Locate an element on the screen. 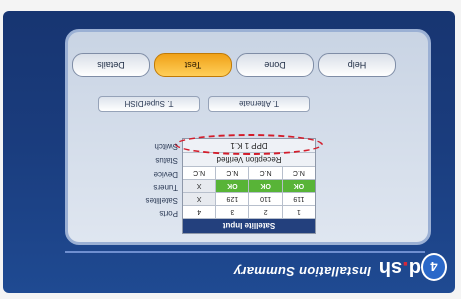  test-button: Test is located at coordinates (193, 65).